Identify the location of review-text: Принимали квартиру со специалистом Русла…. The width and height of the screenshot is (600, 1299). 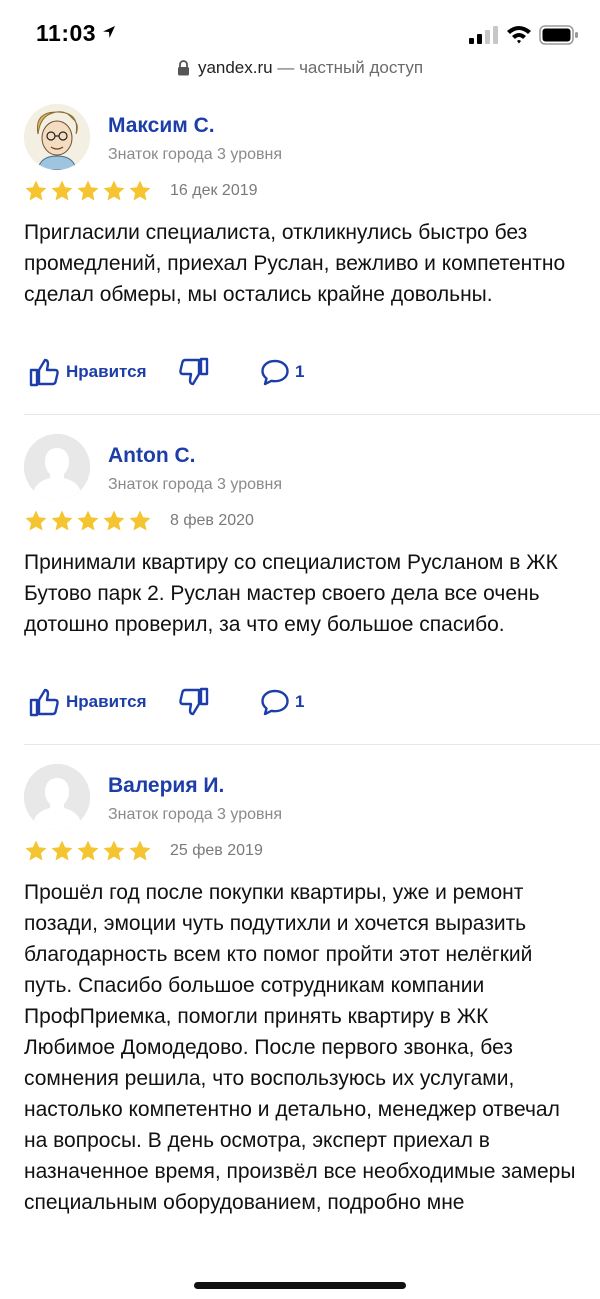
(291, 593).